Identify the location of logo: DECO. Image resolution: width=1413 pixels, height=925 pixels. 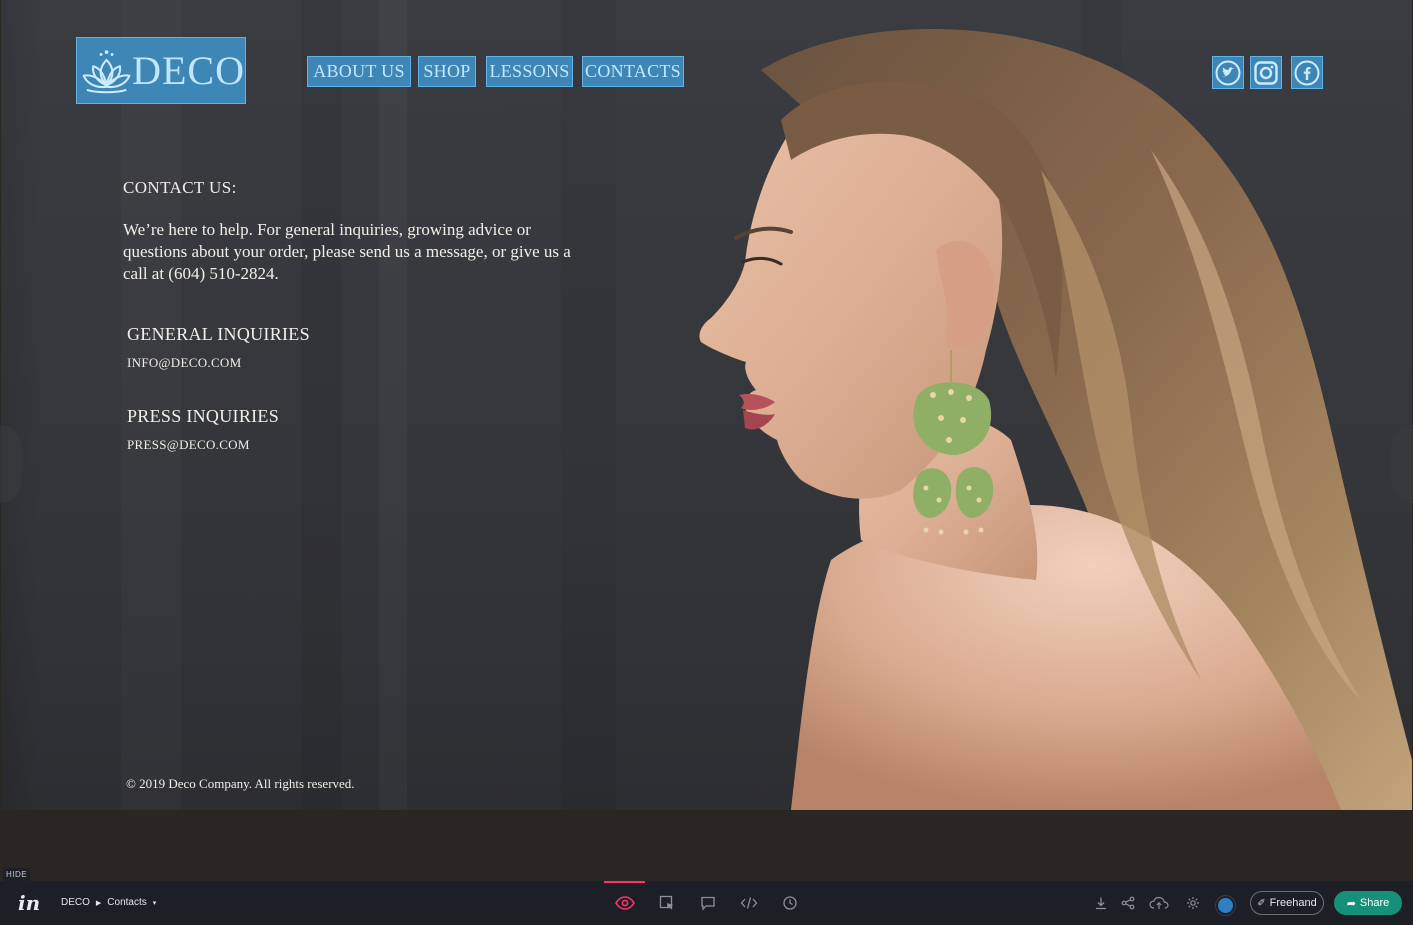
(161, 70).